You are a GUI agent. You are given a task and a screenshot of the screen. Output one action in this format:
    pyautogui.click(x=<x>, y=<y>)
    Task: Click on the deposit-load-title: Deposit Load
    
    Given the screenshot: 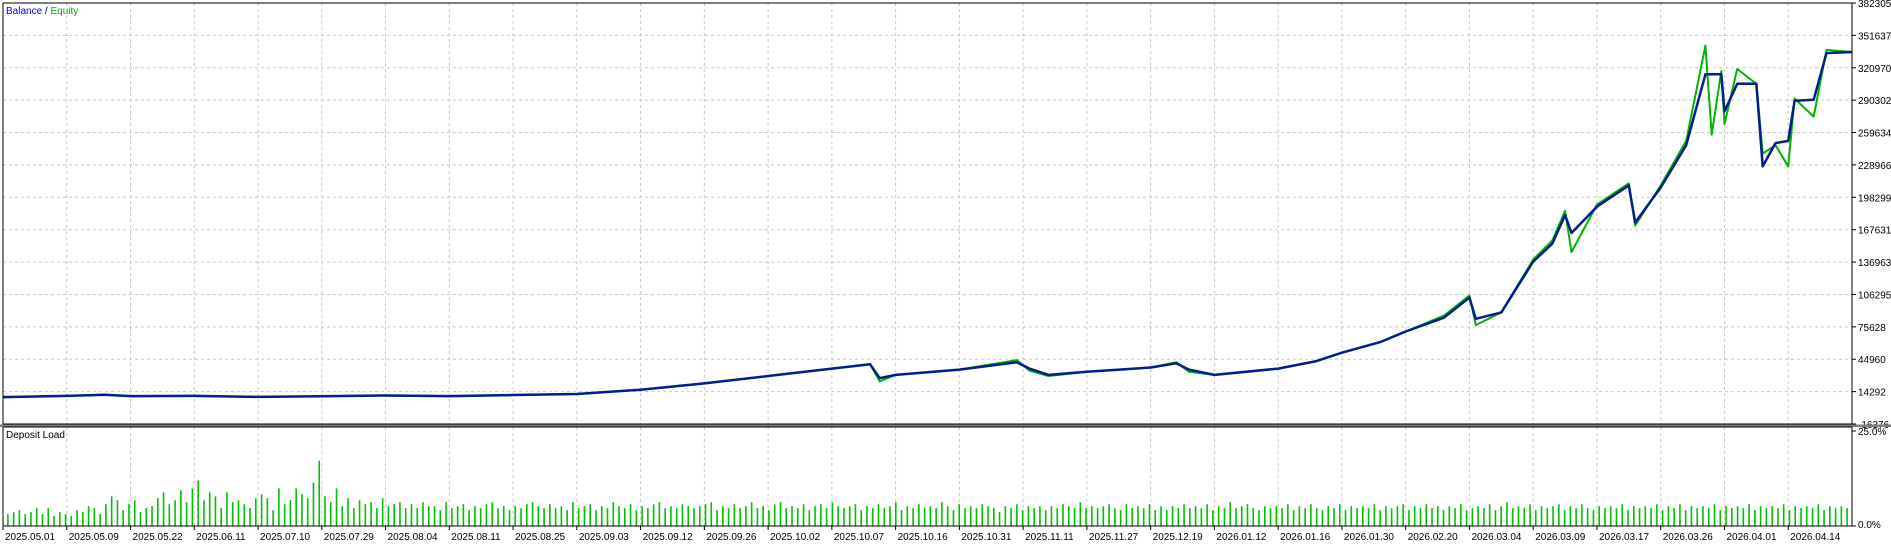 What is the action you would take?
    pyautogui.click(x=35, y=435)
    